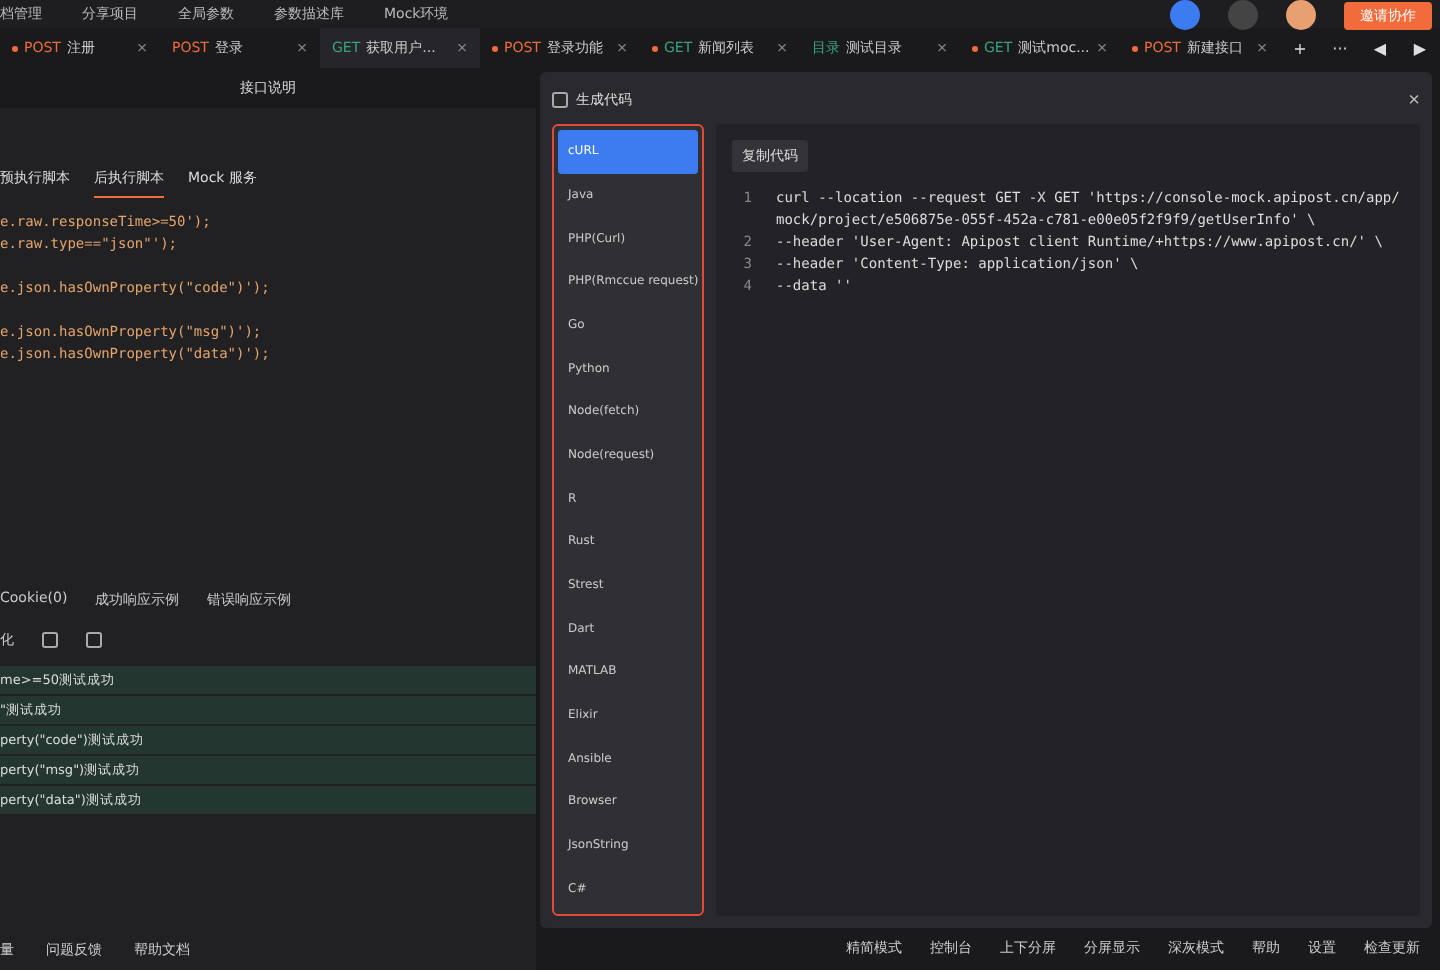 This screenshot has width=1440, height=970. I want to click on avatar-icon, so click(1301, 15).